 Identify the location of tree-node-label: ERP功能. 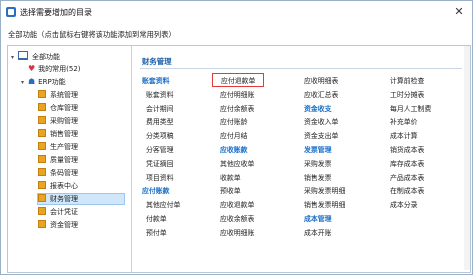
(52, 82).